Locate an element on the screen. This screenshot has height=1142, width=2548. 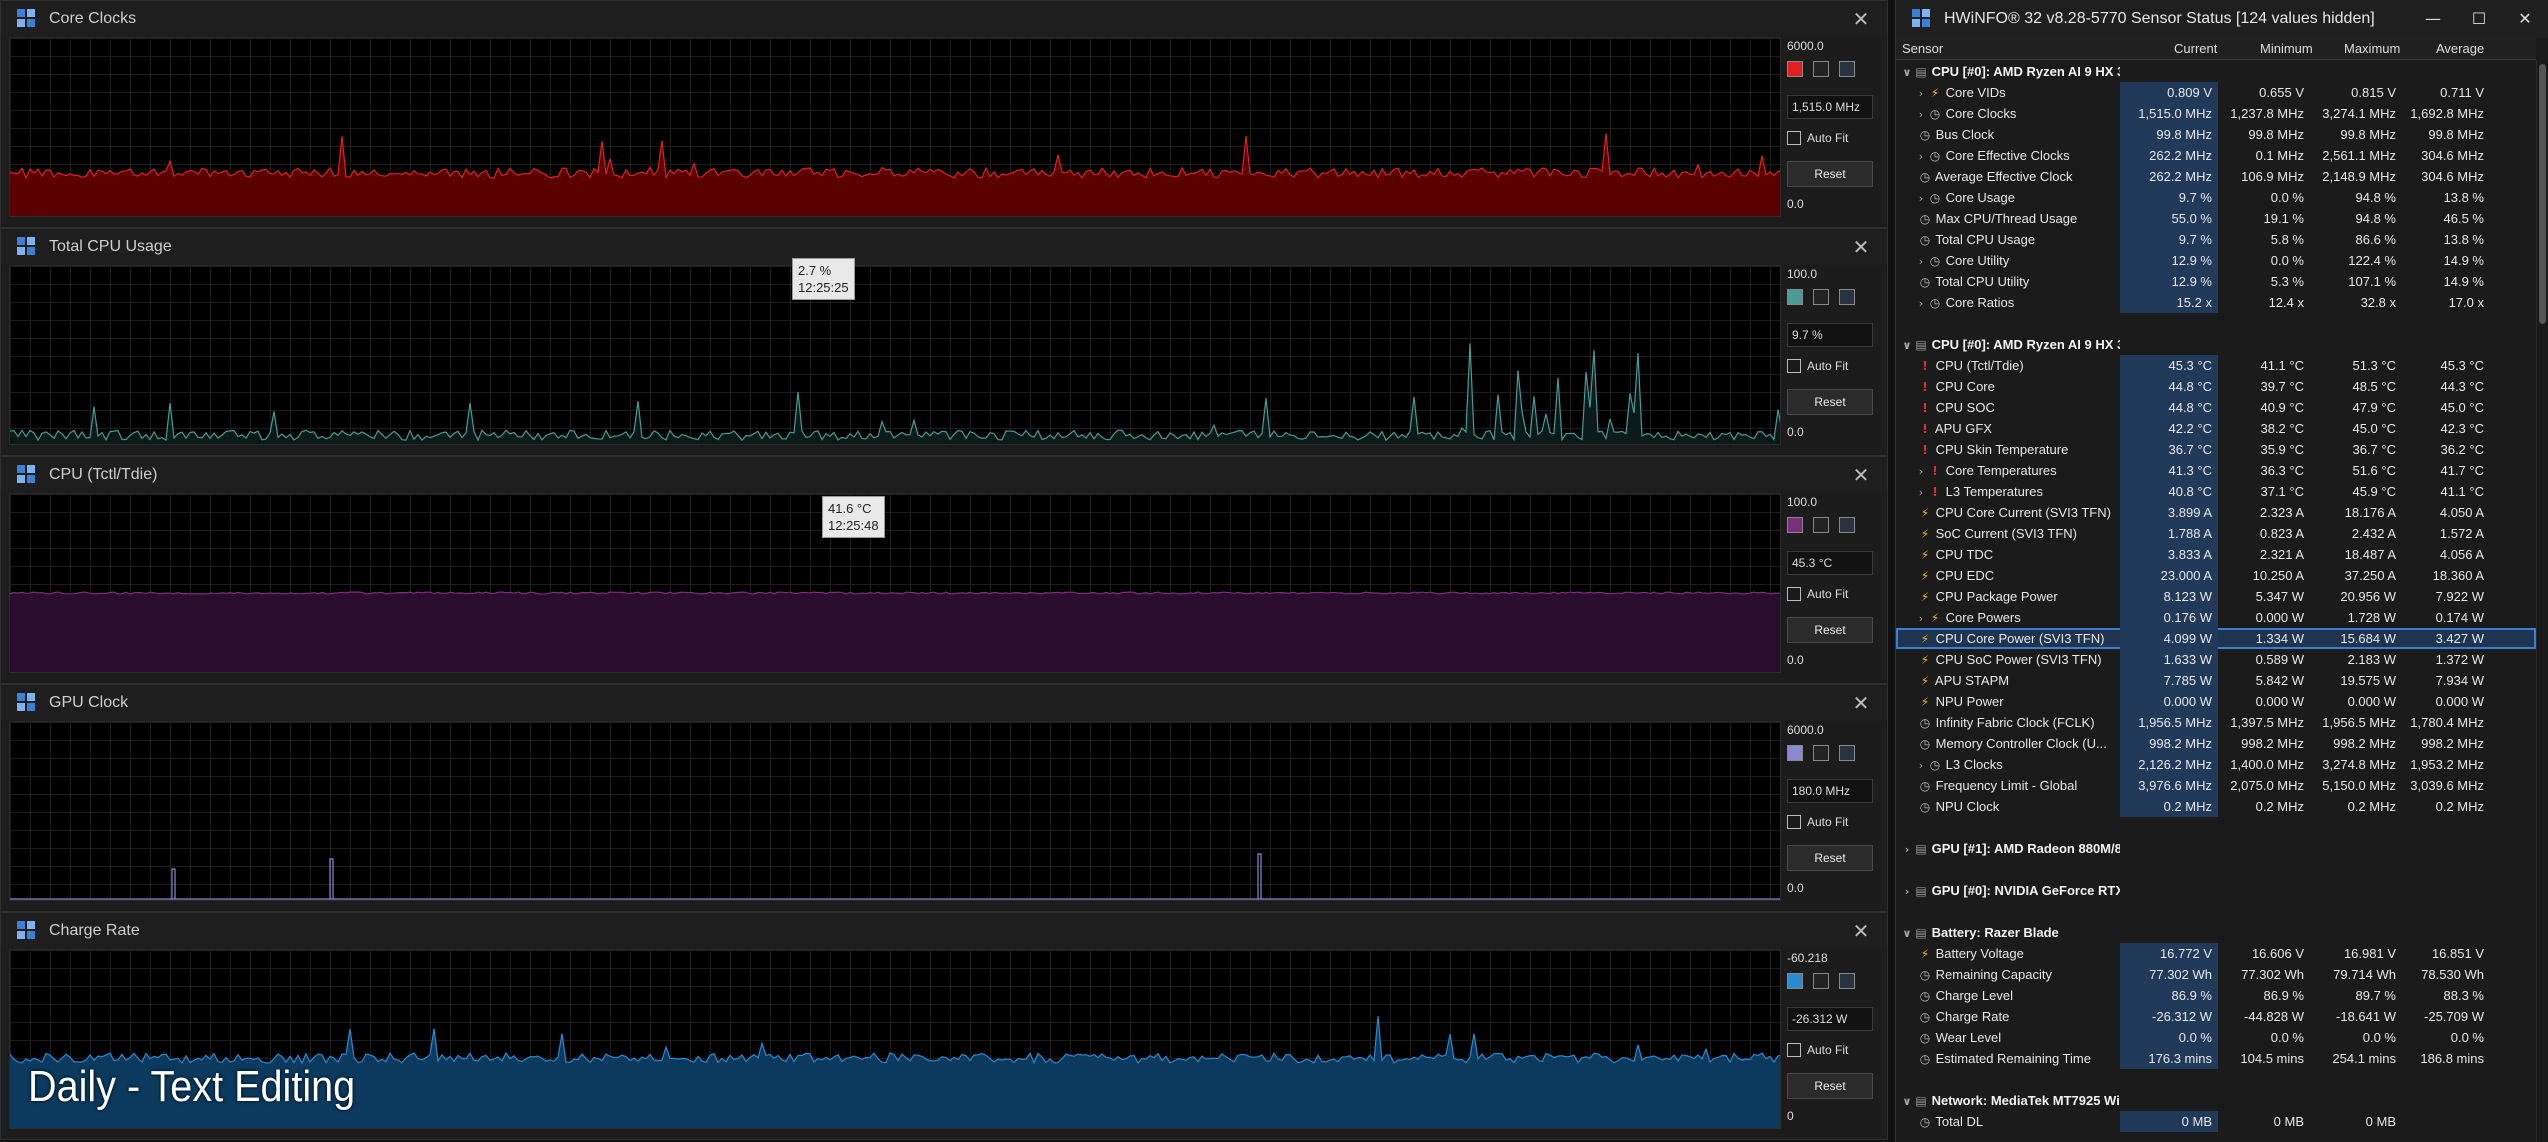
maximize-icon: ☐ is located at coordinates (2479, 19).